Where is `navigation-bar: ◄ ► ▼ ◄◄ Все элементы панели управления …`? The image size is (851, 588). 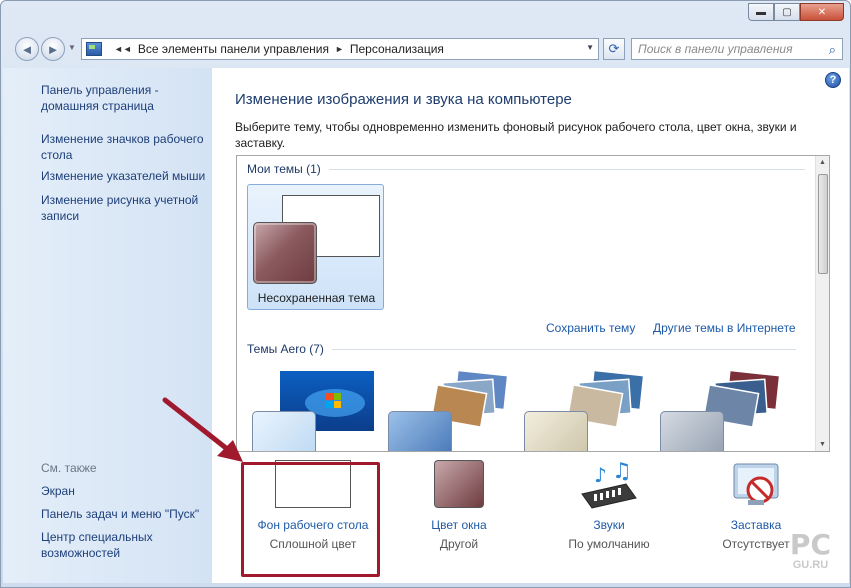 navigation-bar: ◄ ► ▼ ◄◄ Все элементы панели управления … is located at coordinates (426, 49).